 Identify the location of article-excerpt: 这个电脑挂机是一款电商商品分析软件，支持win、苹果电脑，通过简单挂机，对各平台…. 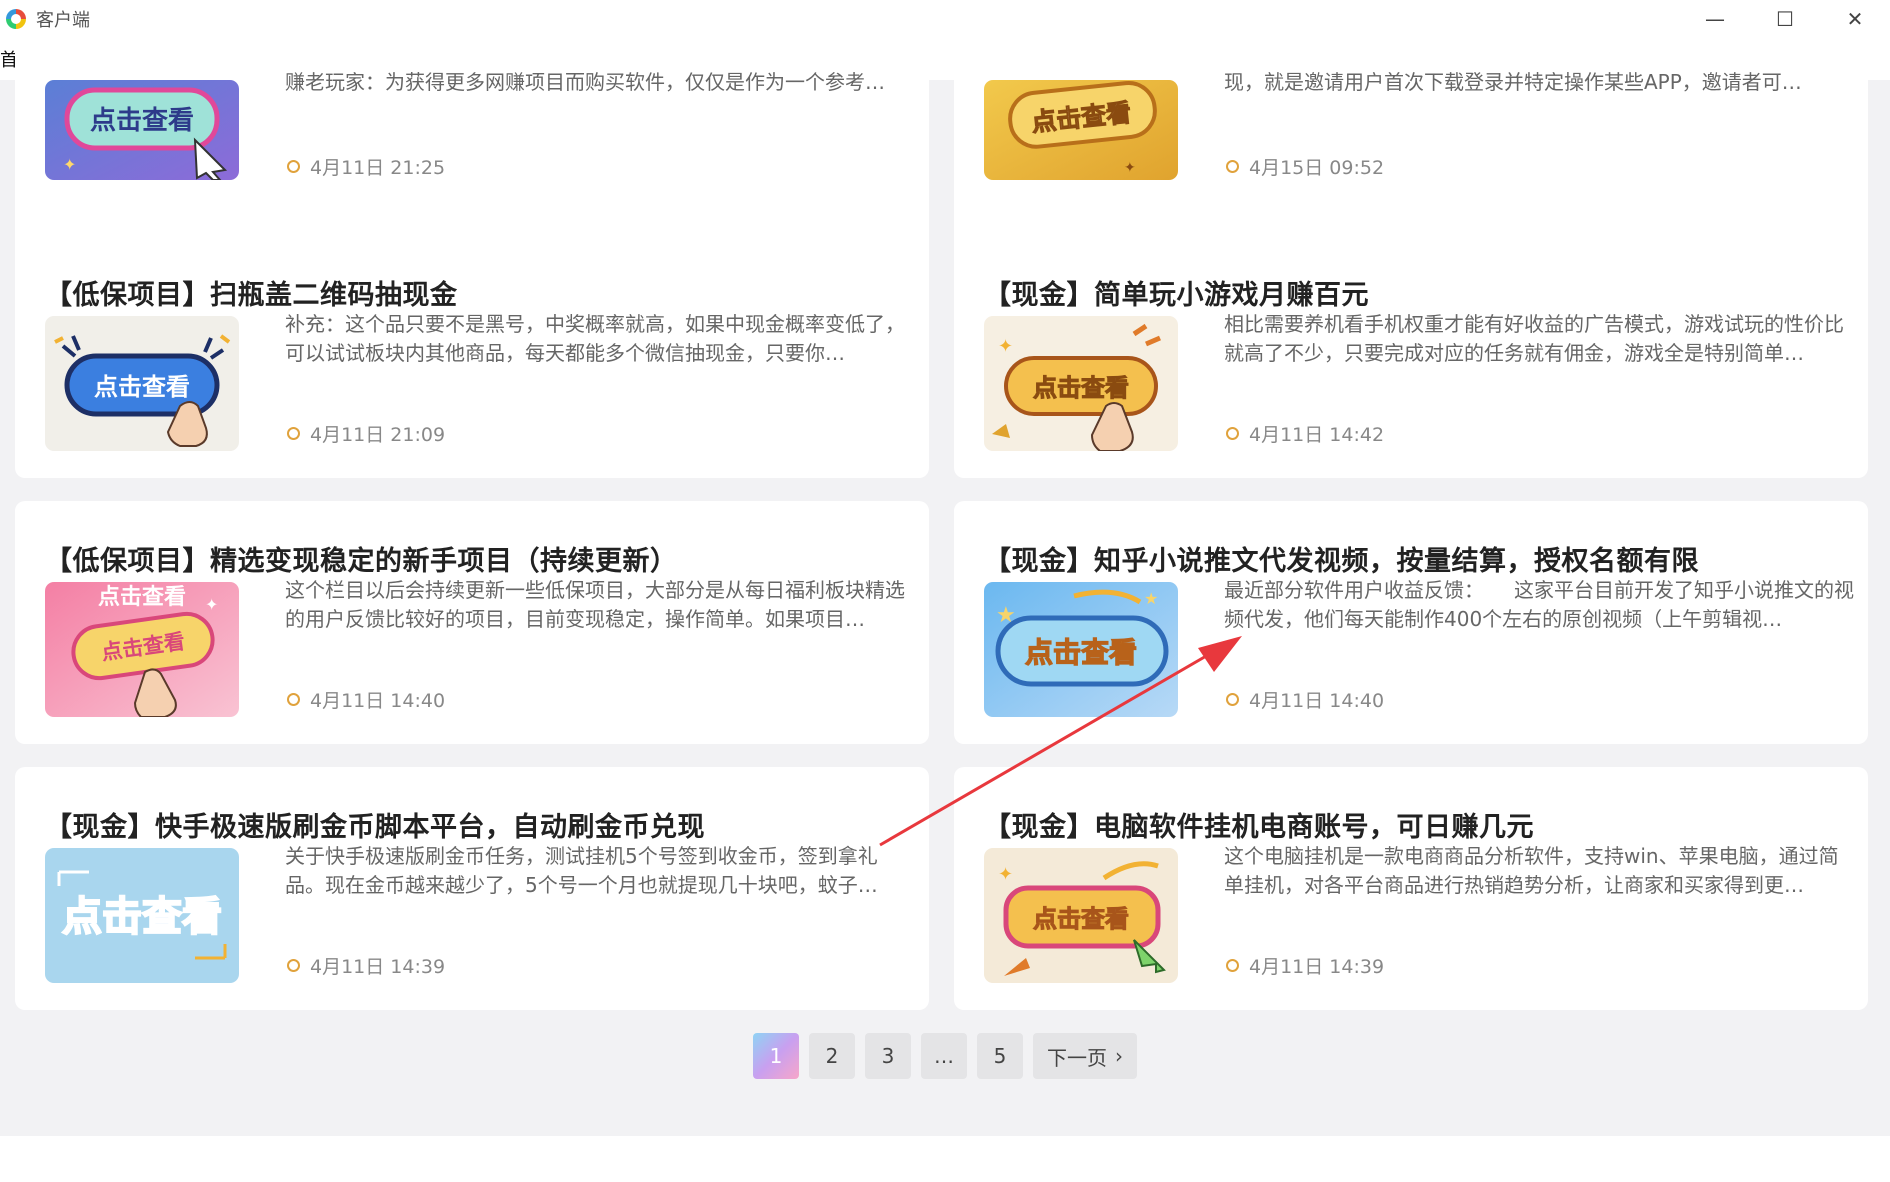
(1531, 870).